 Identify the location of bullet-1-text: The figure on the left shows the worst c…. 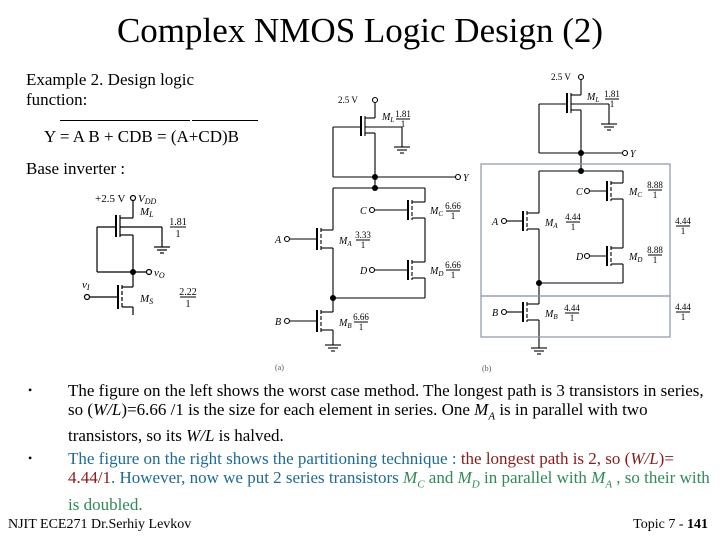
(386, 413).